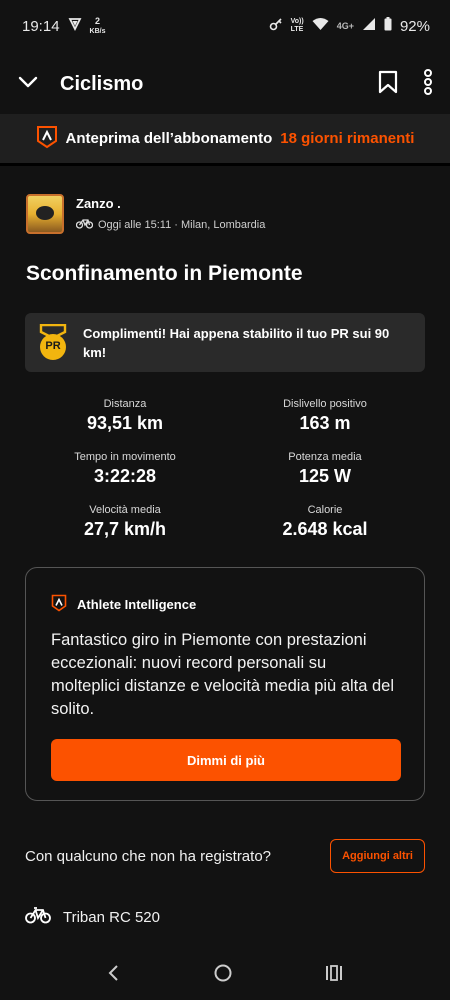 This screenshot has width=450, height=1000. Describe the element at coordinates (225, 84) in the screenshot. I see `app-header: Ciclismo` at that location.